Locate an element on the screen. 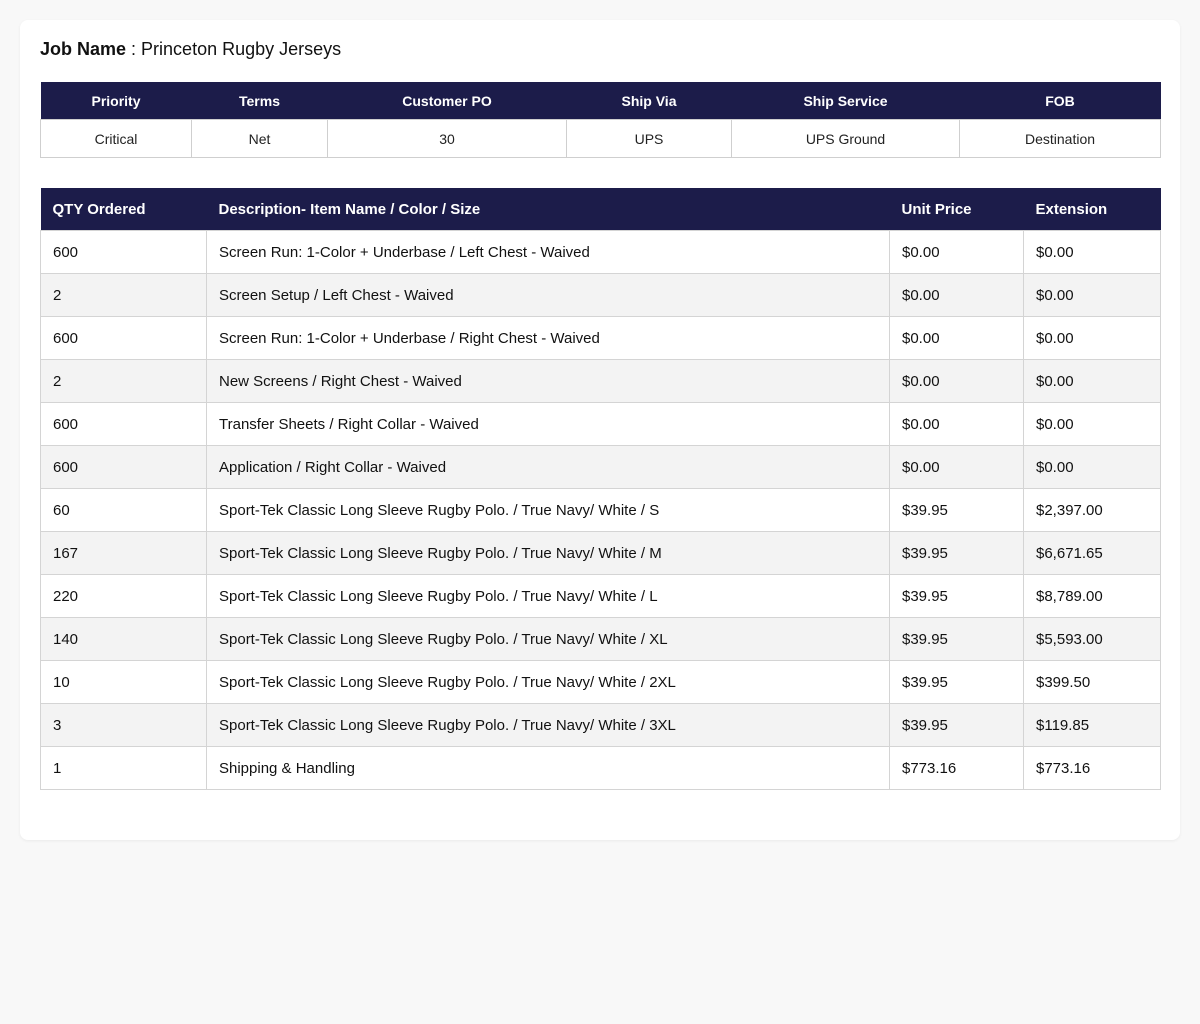  table-row: 1 Shipping & Handling $773.16 $773.16 is located at coordinates (600, 768).